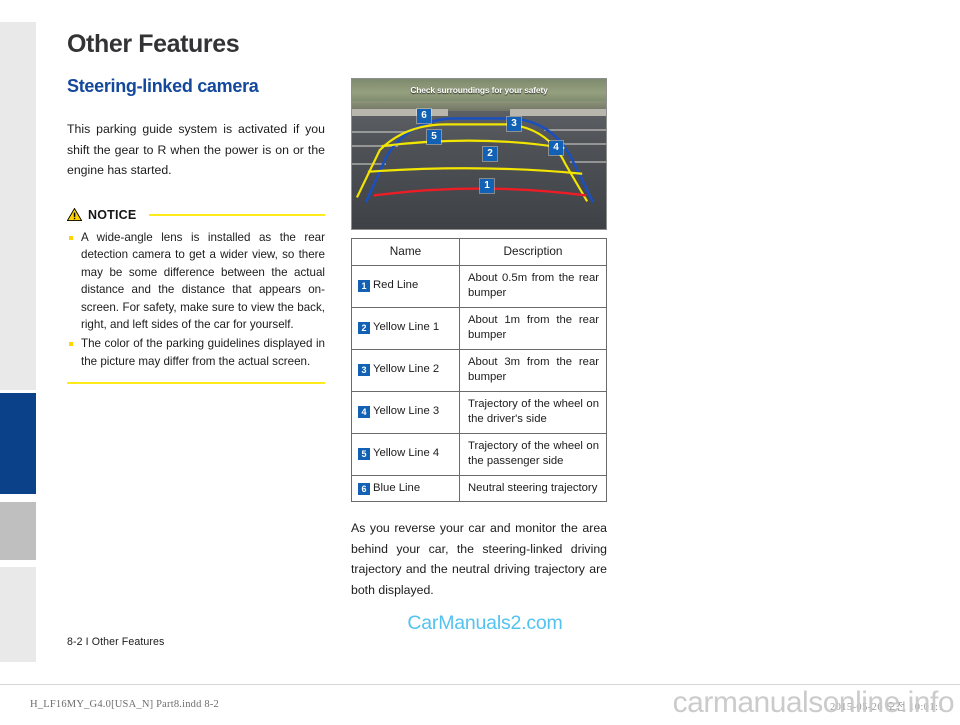 The height and width of the screenshot is (725, 960). What do you see at coordinates (533, 286) in the screenshot?
I see `cell-description: About 0.5m from the rear bumper` at bounding box center [533, 286].